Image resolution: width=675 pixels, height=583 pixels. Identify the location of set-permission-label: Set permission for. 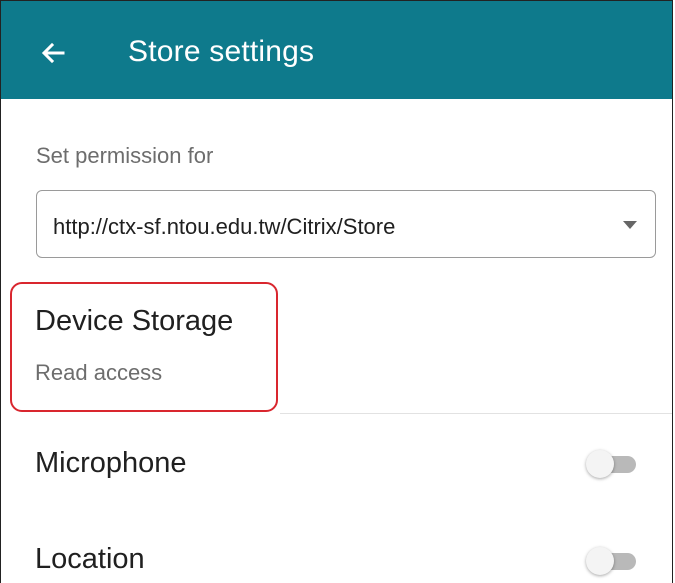
(125, 155).